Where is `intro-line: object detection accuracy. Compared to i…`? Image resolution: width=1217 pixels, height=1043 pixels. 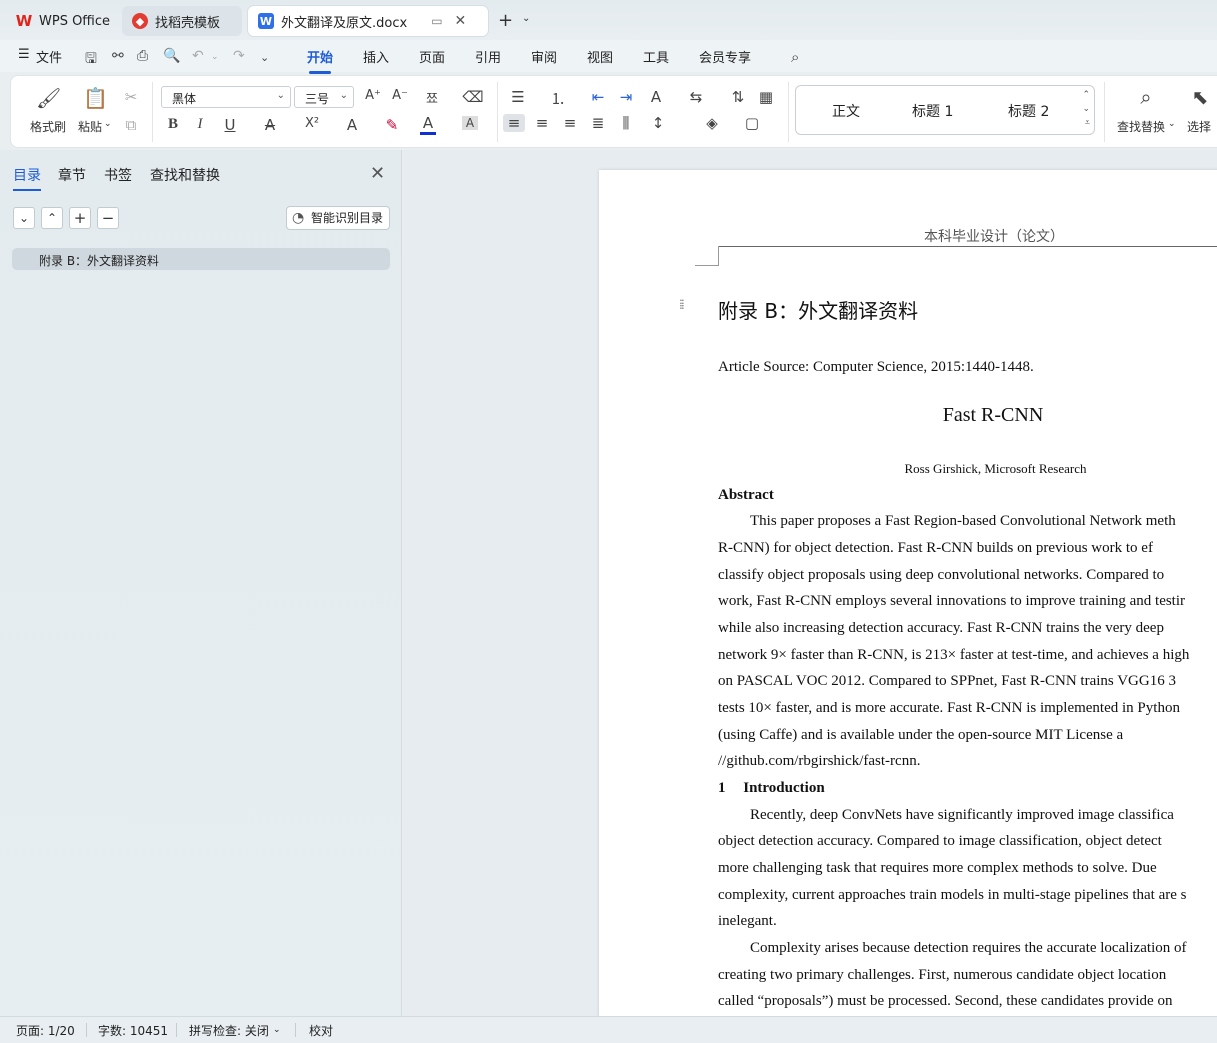
intro-line: object detection accuracy. Compared to i… is located at coordinates (940, 841).